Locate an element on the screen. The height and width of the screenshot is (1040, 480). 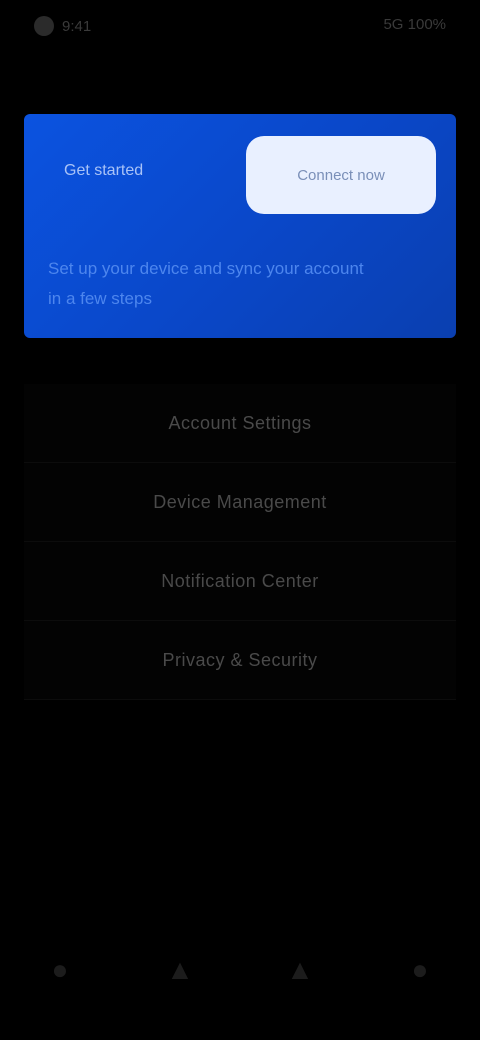
home-icon: ● is located at coordinates (60, 969).